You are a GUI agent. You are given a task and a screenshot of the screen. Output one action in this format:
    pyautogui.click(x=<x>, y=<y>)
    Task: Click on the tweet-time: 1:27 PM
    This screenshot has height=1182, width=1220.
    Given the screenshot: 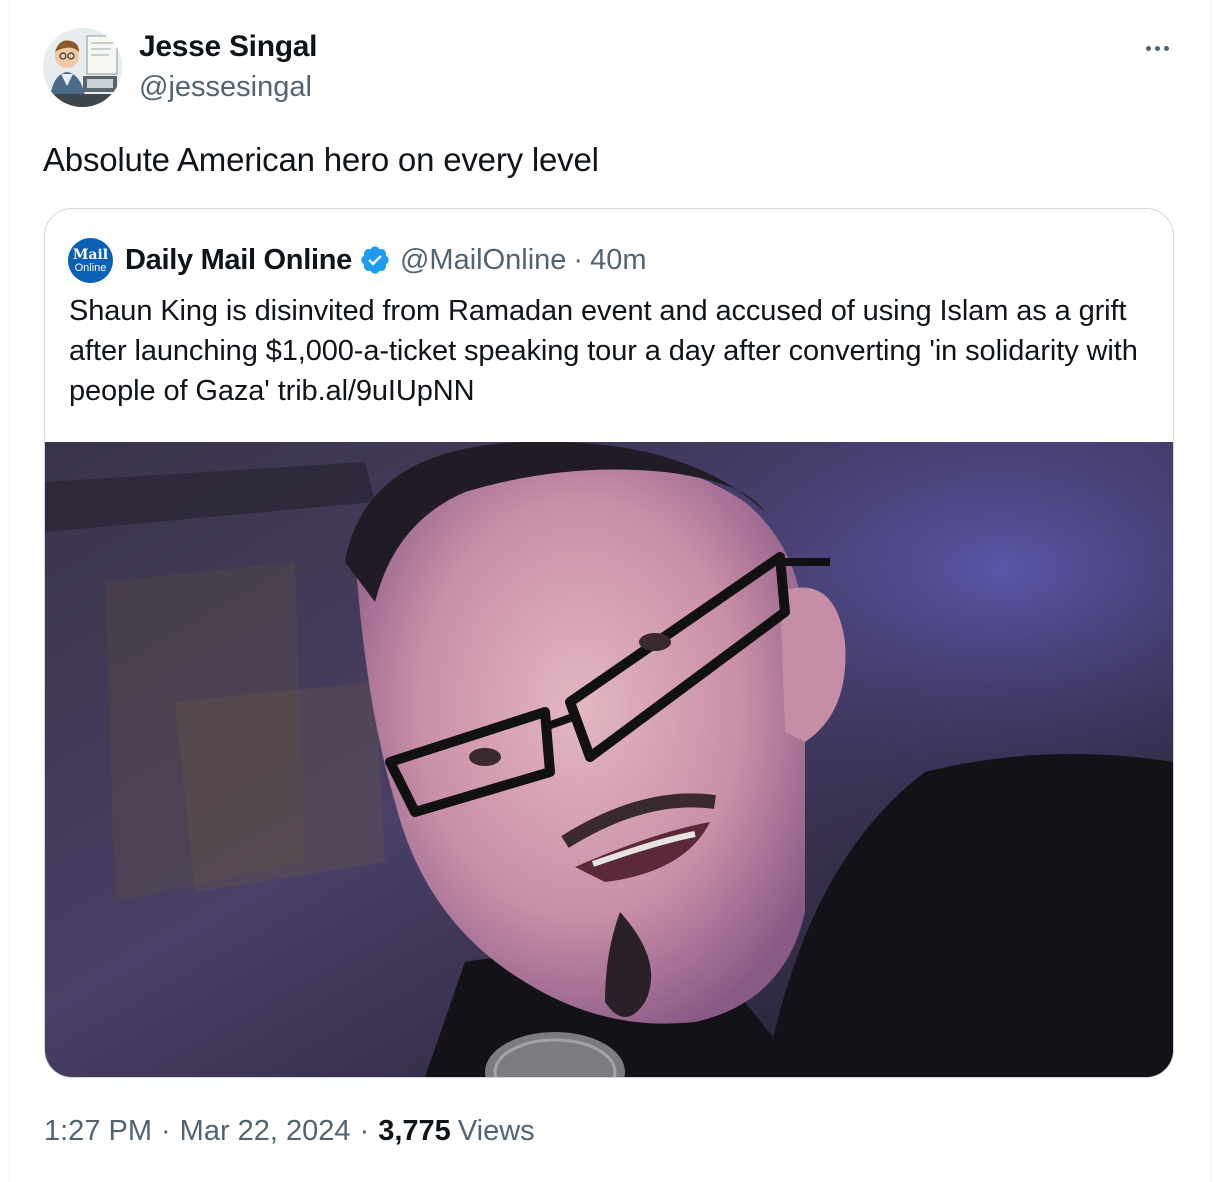 What is the action you would take?
    pyautogui.click(x=98, y=1131)
    